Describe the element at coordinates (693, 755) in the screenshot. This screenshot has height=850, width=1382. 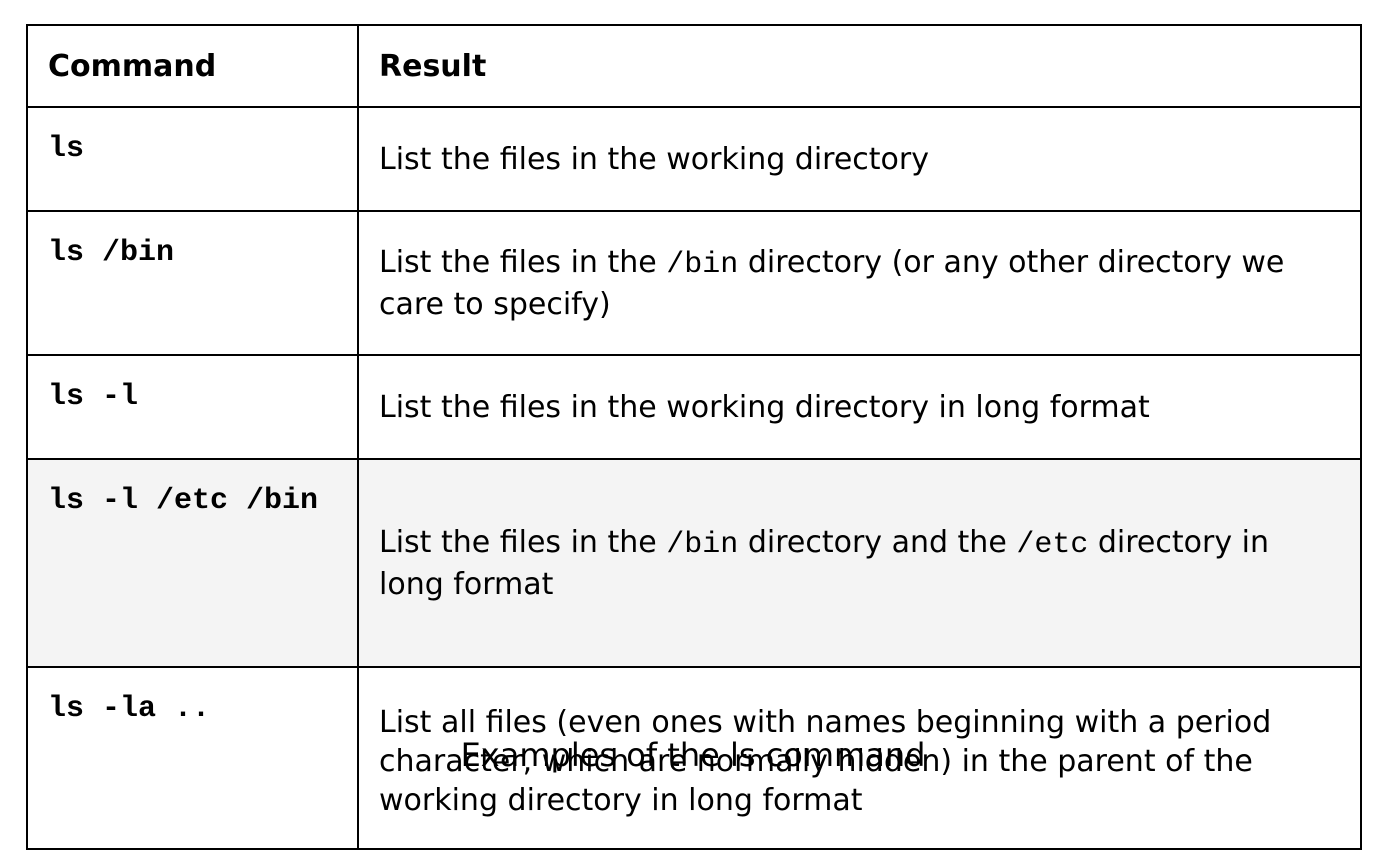
I see `table-caption: Examples of the ls command` at that location.